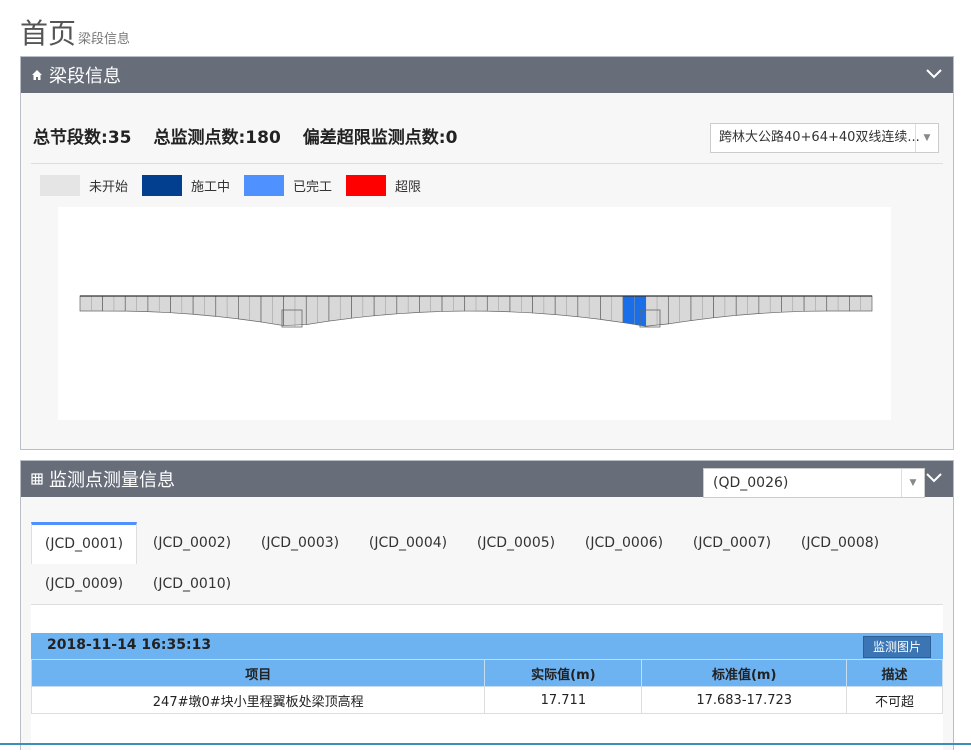 The height and width of the screenshot is (755, 971). I want to click on col-header-actual: 实际值(m), so click(563, 673).